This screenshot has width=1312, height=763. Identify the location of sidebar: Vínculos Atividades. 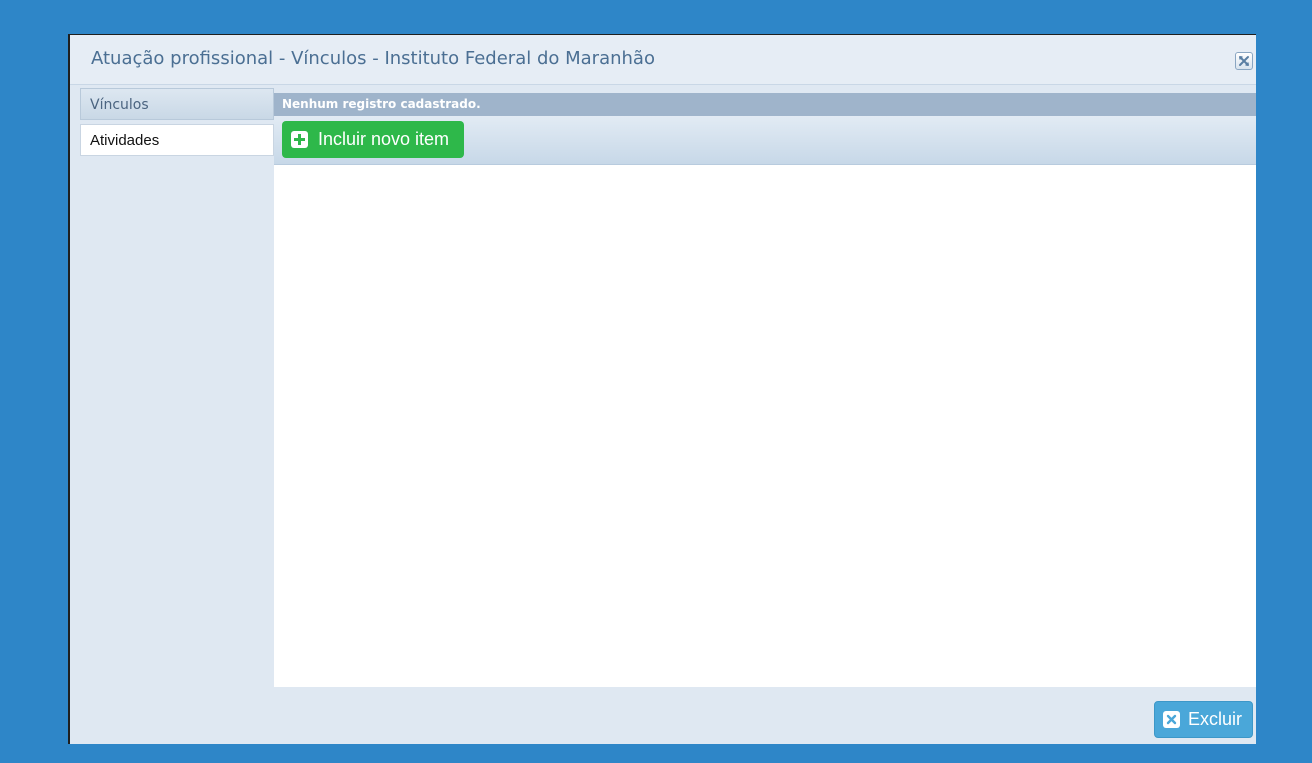
(177, 124).